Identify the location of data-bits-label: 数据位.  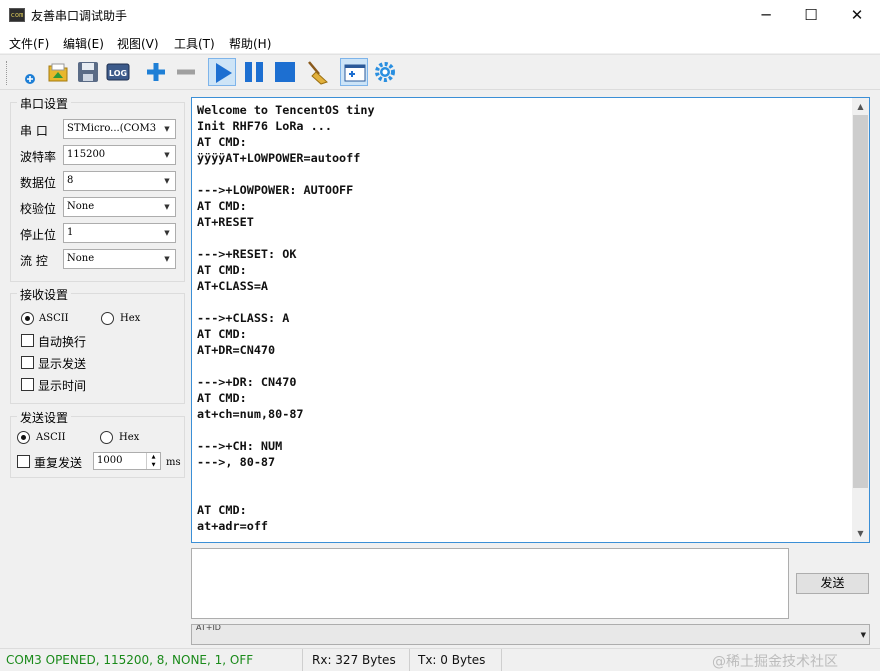
(38, 183).